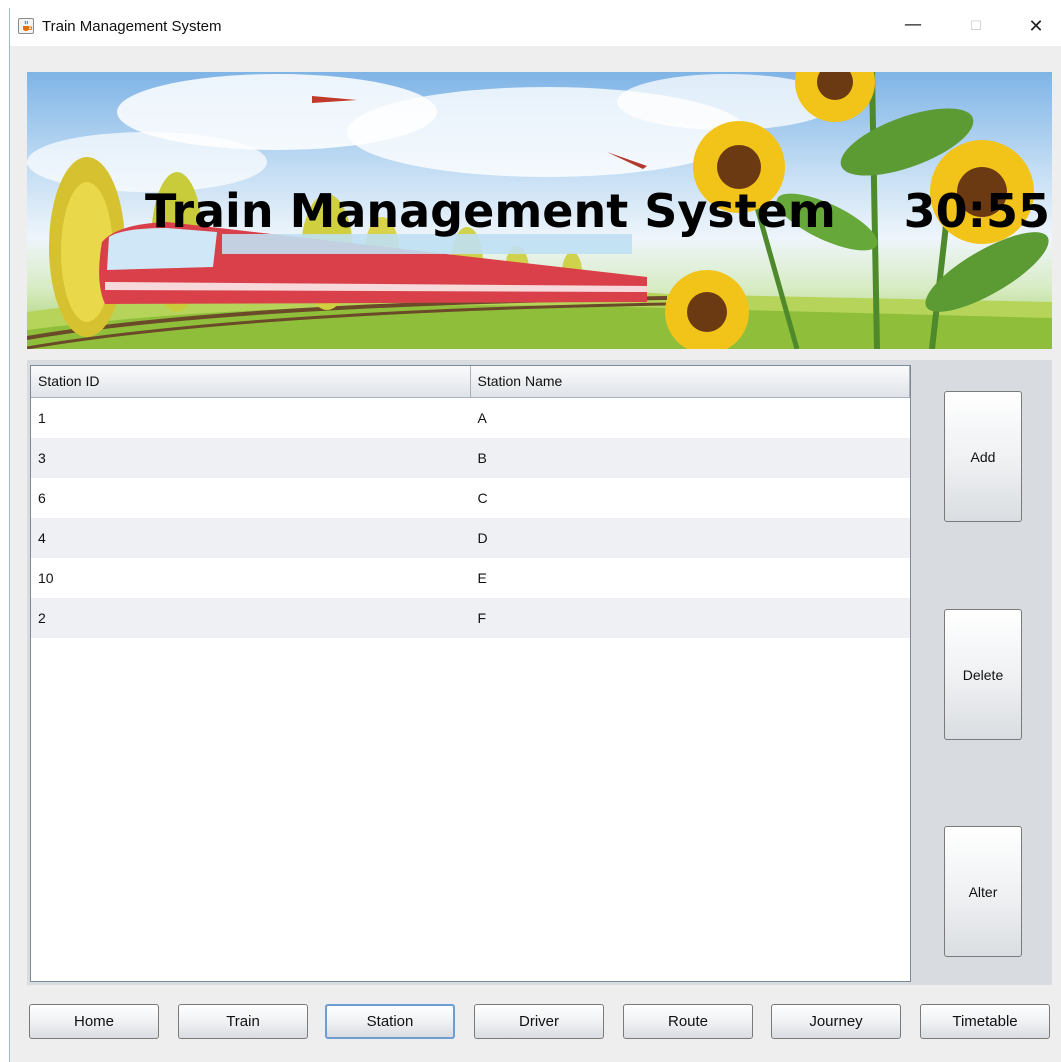 The width and height of the screenshot is (1061, 1062). Describe the element at coordinates (470, 458) in the screenshot. I see `table-row: 3 B` at that location.